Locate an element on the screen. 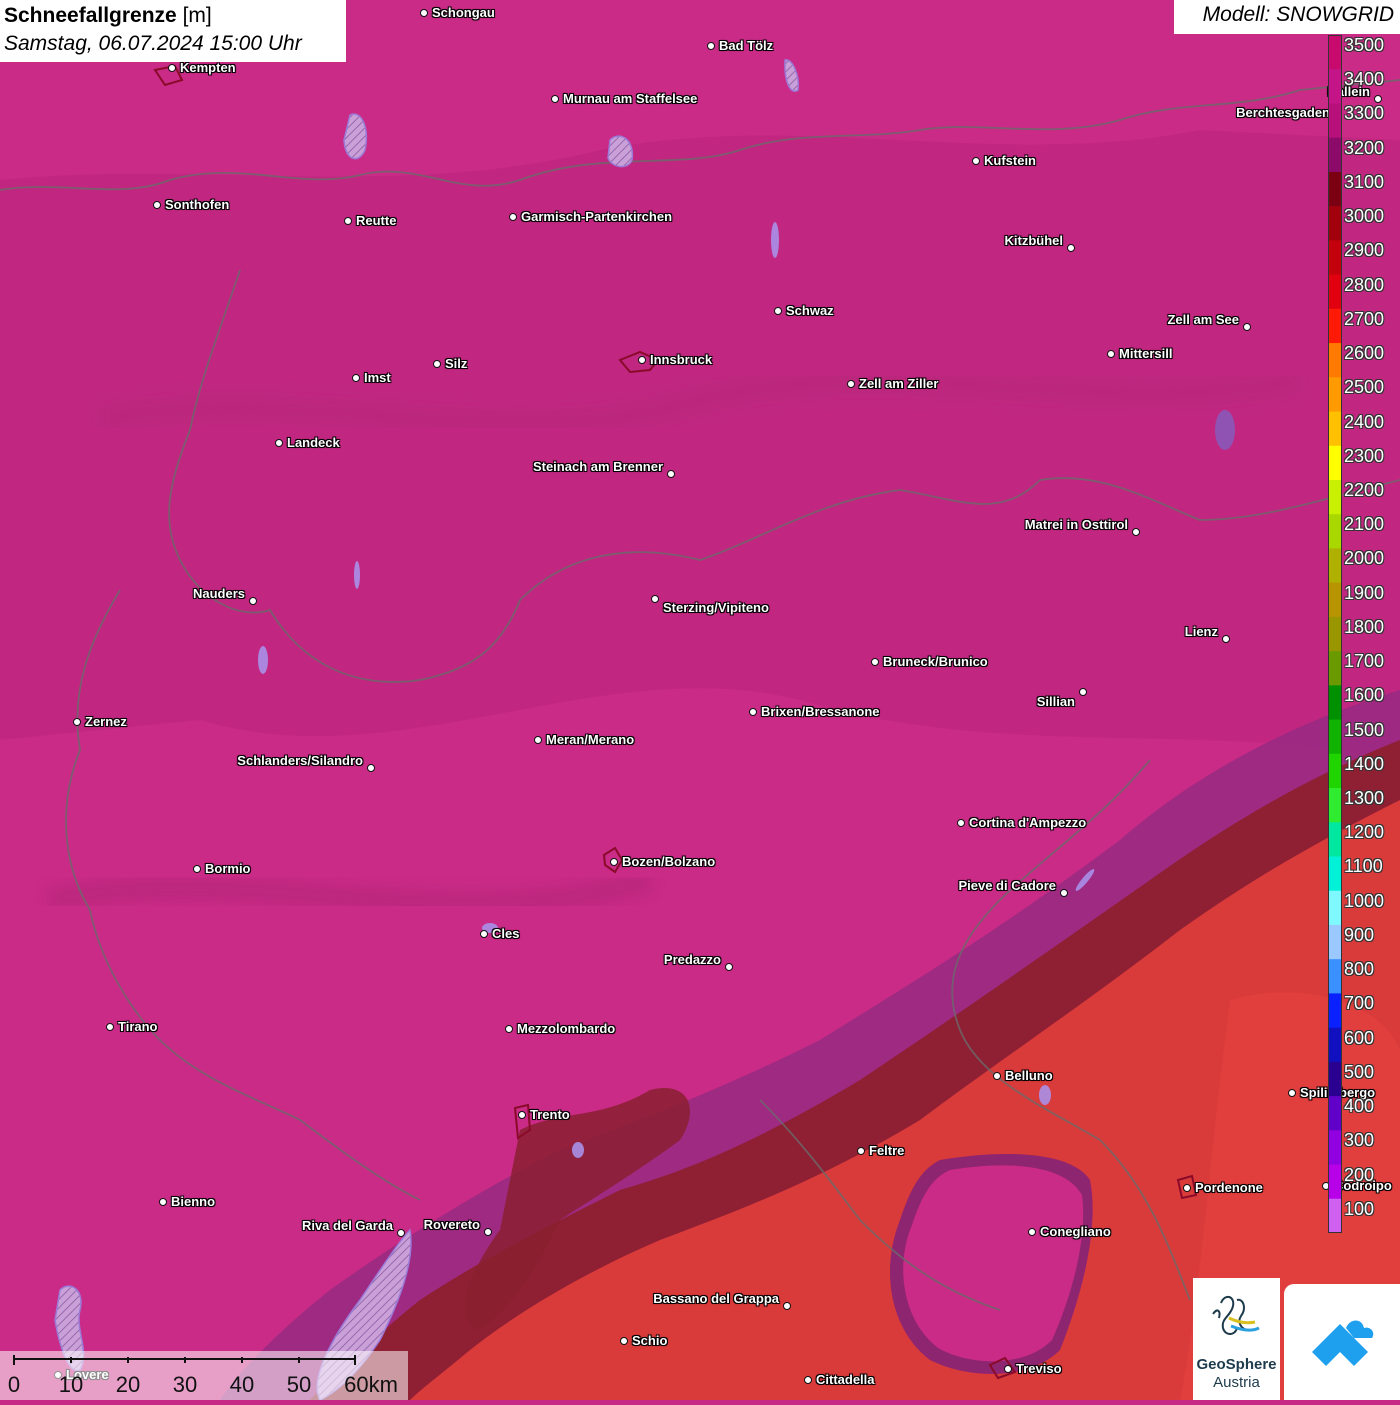 The height and width of the screenshot is (1405, 1400). legend-label: 100 is located at coordinates (1359, 1208).